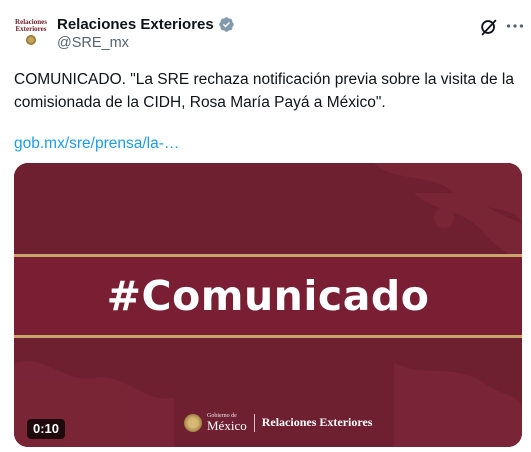 The image size is (531, 452). I want to click on footer-sre-label: Relaciones Exteriores, so click(317, 422).